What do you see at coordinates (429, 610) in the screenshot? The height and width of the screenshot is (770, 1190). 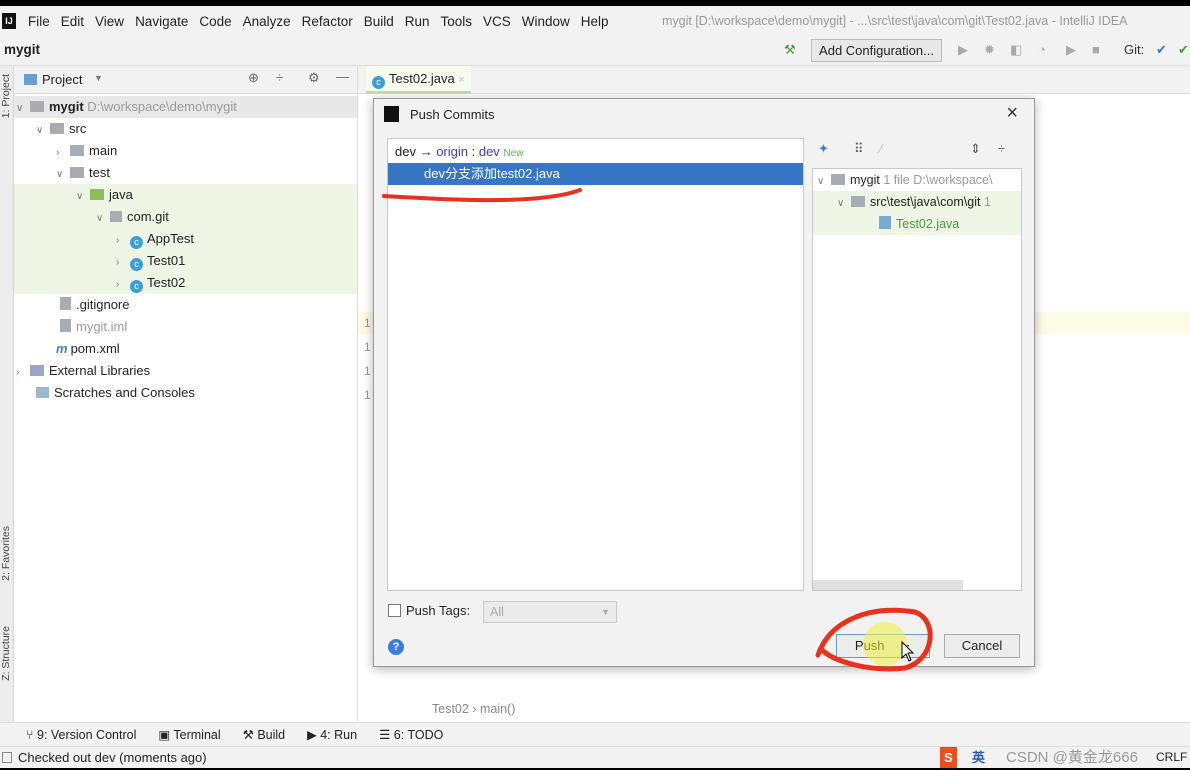 I see `push-tags-option: Push Tags:` at bounding box center [429, 610].